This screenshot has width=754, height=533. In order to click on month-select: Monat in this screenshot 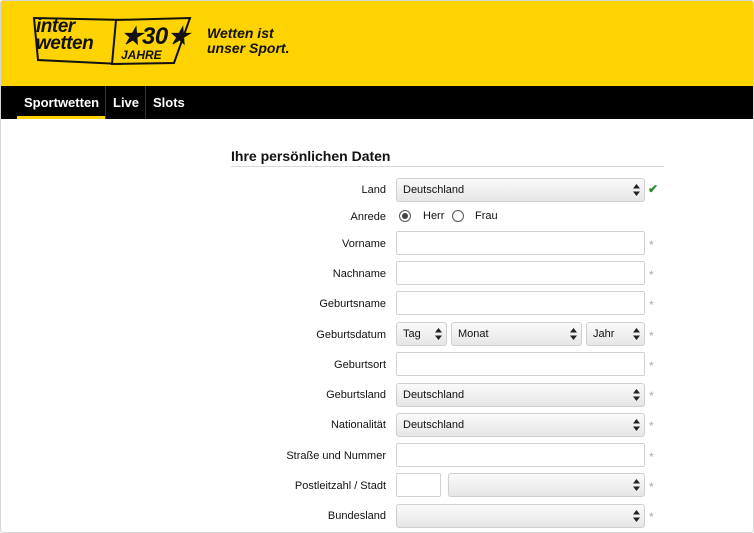, I will do `click(516, 334)`.